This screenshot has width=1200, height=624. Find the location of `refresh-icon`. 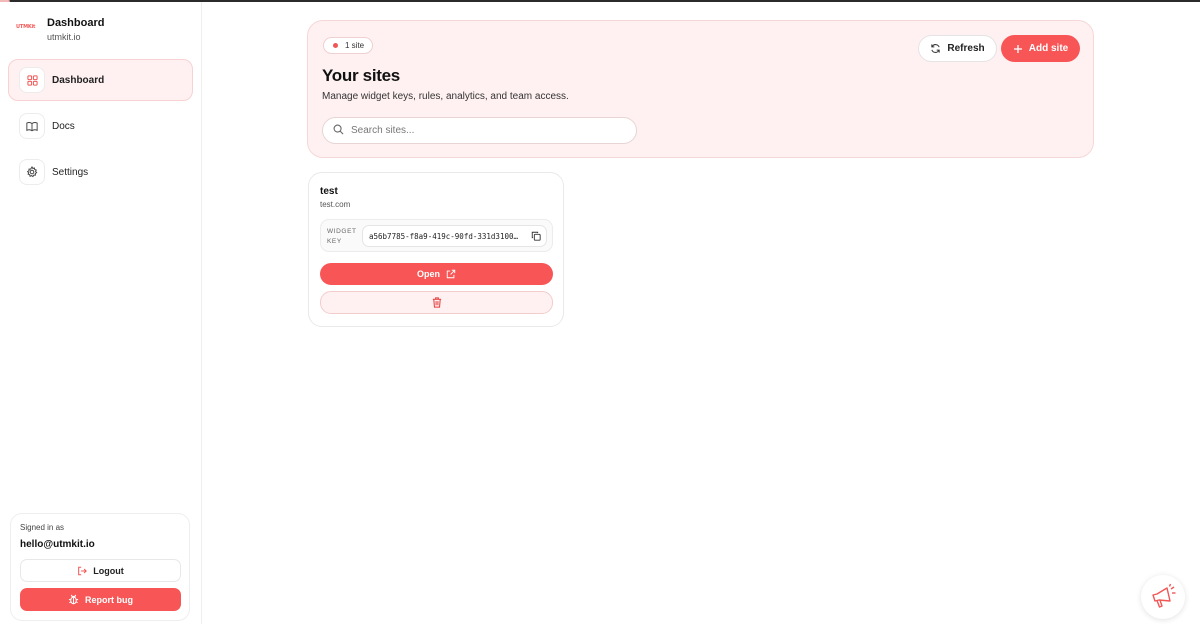

refresh-icon is located at coordinates (935, 48).